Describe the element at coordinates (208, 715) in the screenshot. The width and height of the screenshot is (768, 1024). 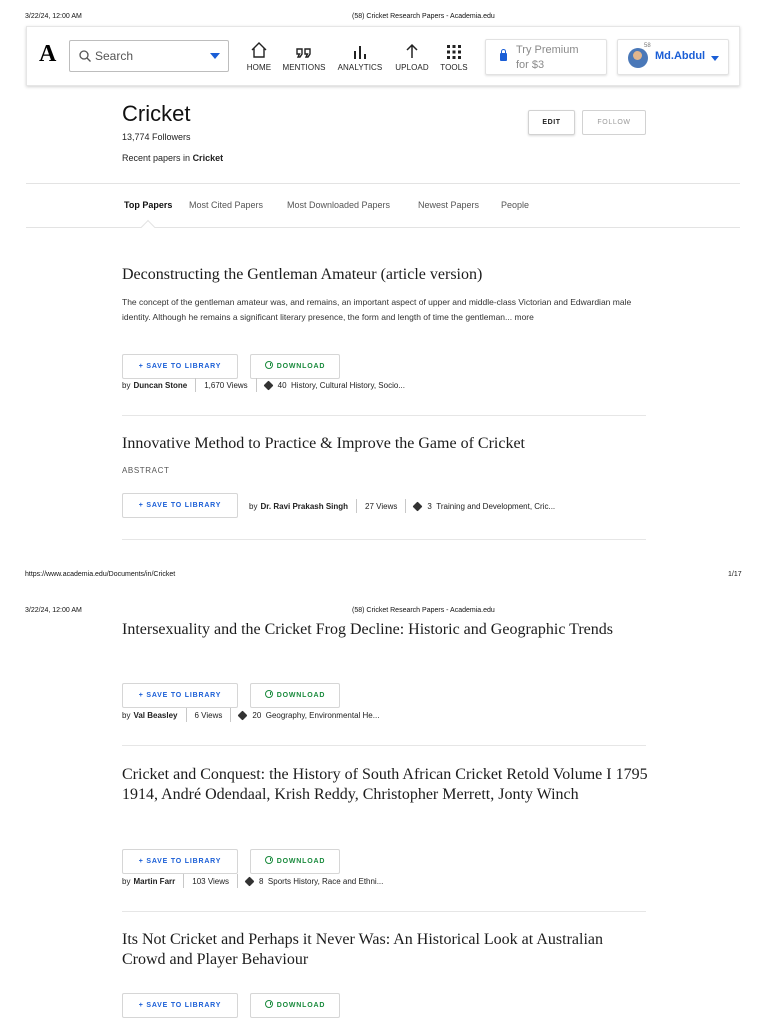
I see `view-count: 6 Views` at that location.